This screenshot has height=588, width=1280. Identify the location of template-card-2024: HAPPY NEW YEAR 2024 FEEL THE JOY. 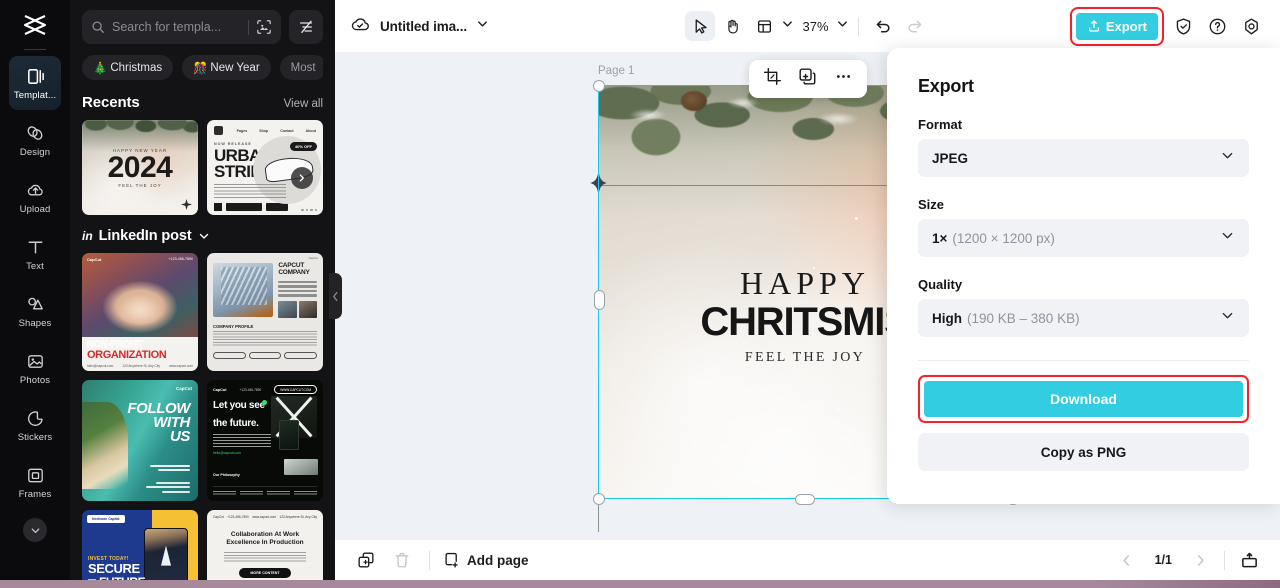
(140, 167).